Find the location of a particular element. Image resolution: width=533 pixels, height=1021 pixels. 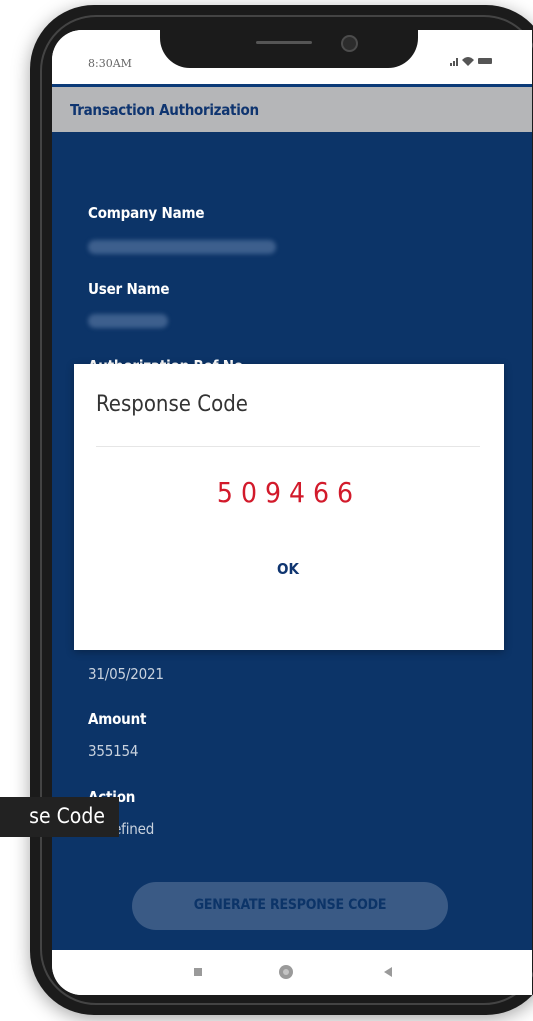

dialog-divider is located at coordinates (288, 446).